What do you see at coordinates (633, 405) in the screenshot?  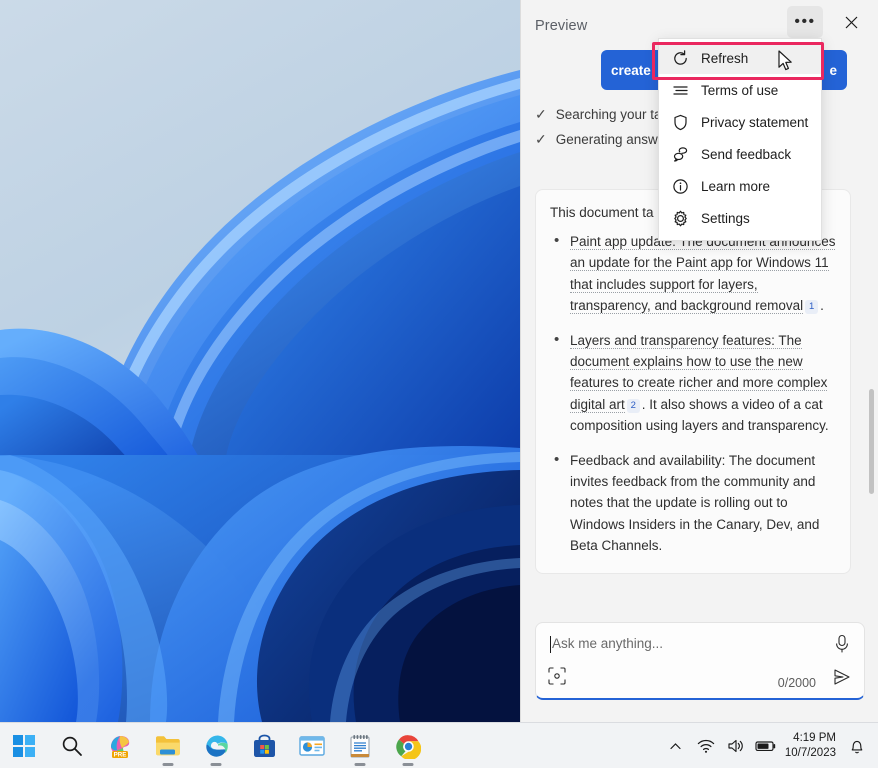 I see `citation-badge: 2` at bounding box center [633, 405].